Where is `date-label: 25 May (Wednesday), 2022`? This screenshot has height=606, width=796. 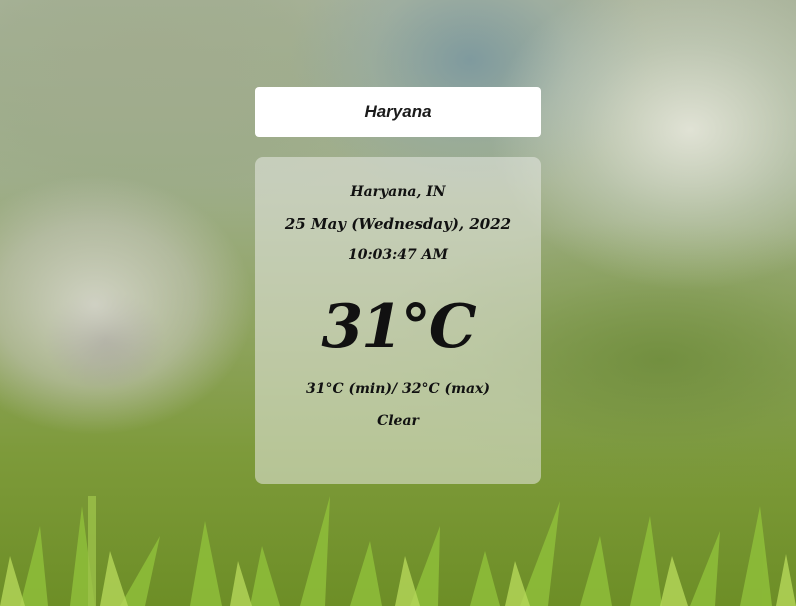
date-label: 25 May (Wednesday), 2022 is located at coordinates (398, 224).